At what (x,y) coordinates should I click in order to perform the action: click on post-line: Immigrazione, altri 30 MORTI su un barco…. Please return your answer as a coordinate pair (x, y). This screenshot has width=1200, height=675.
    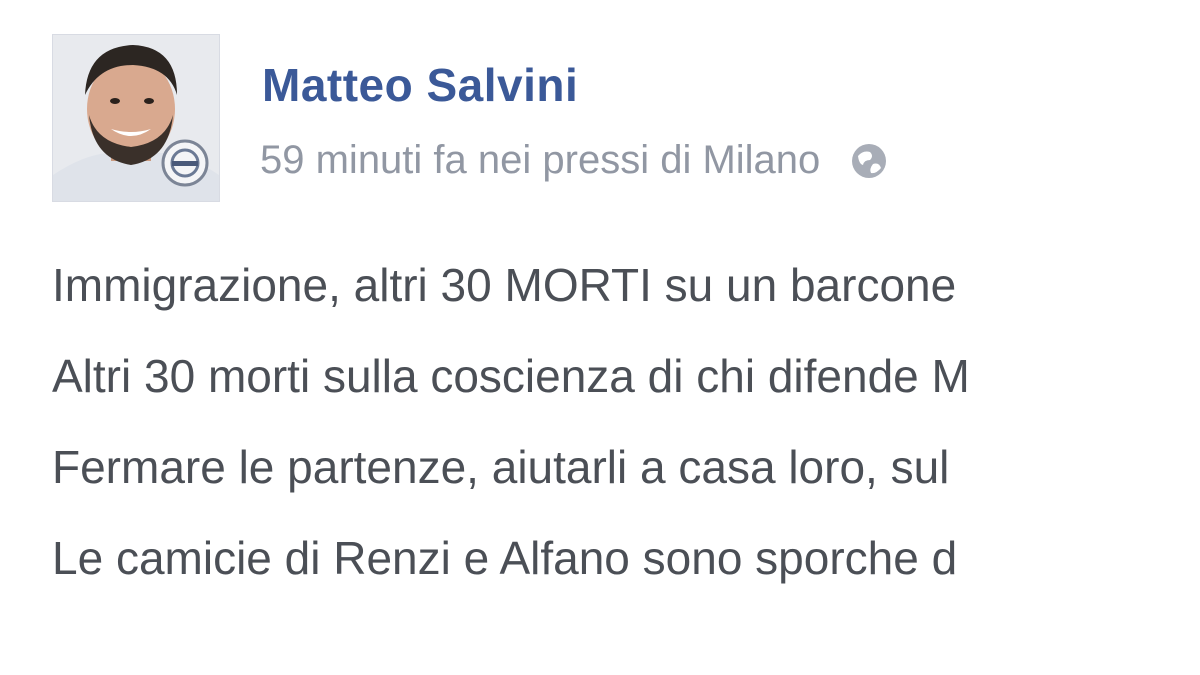
    Looking at the image, I should click on (504, 286).